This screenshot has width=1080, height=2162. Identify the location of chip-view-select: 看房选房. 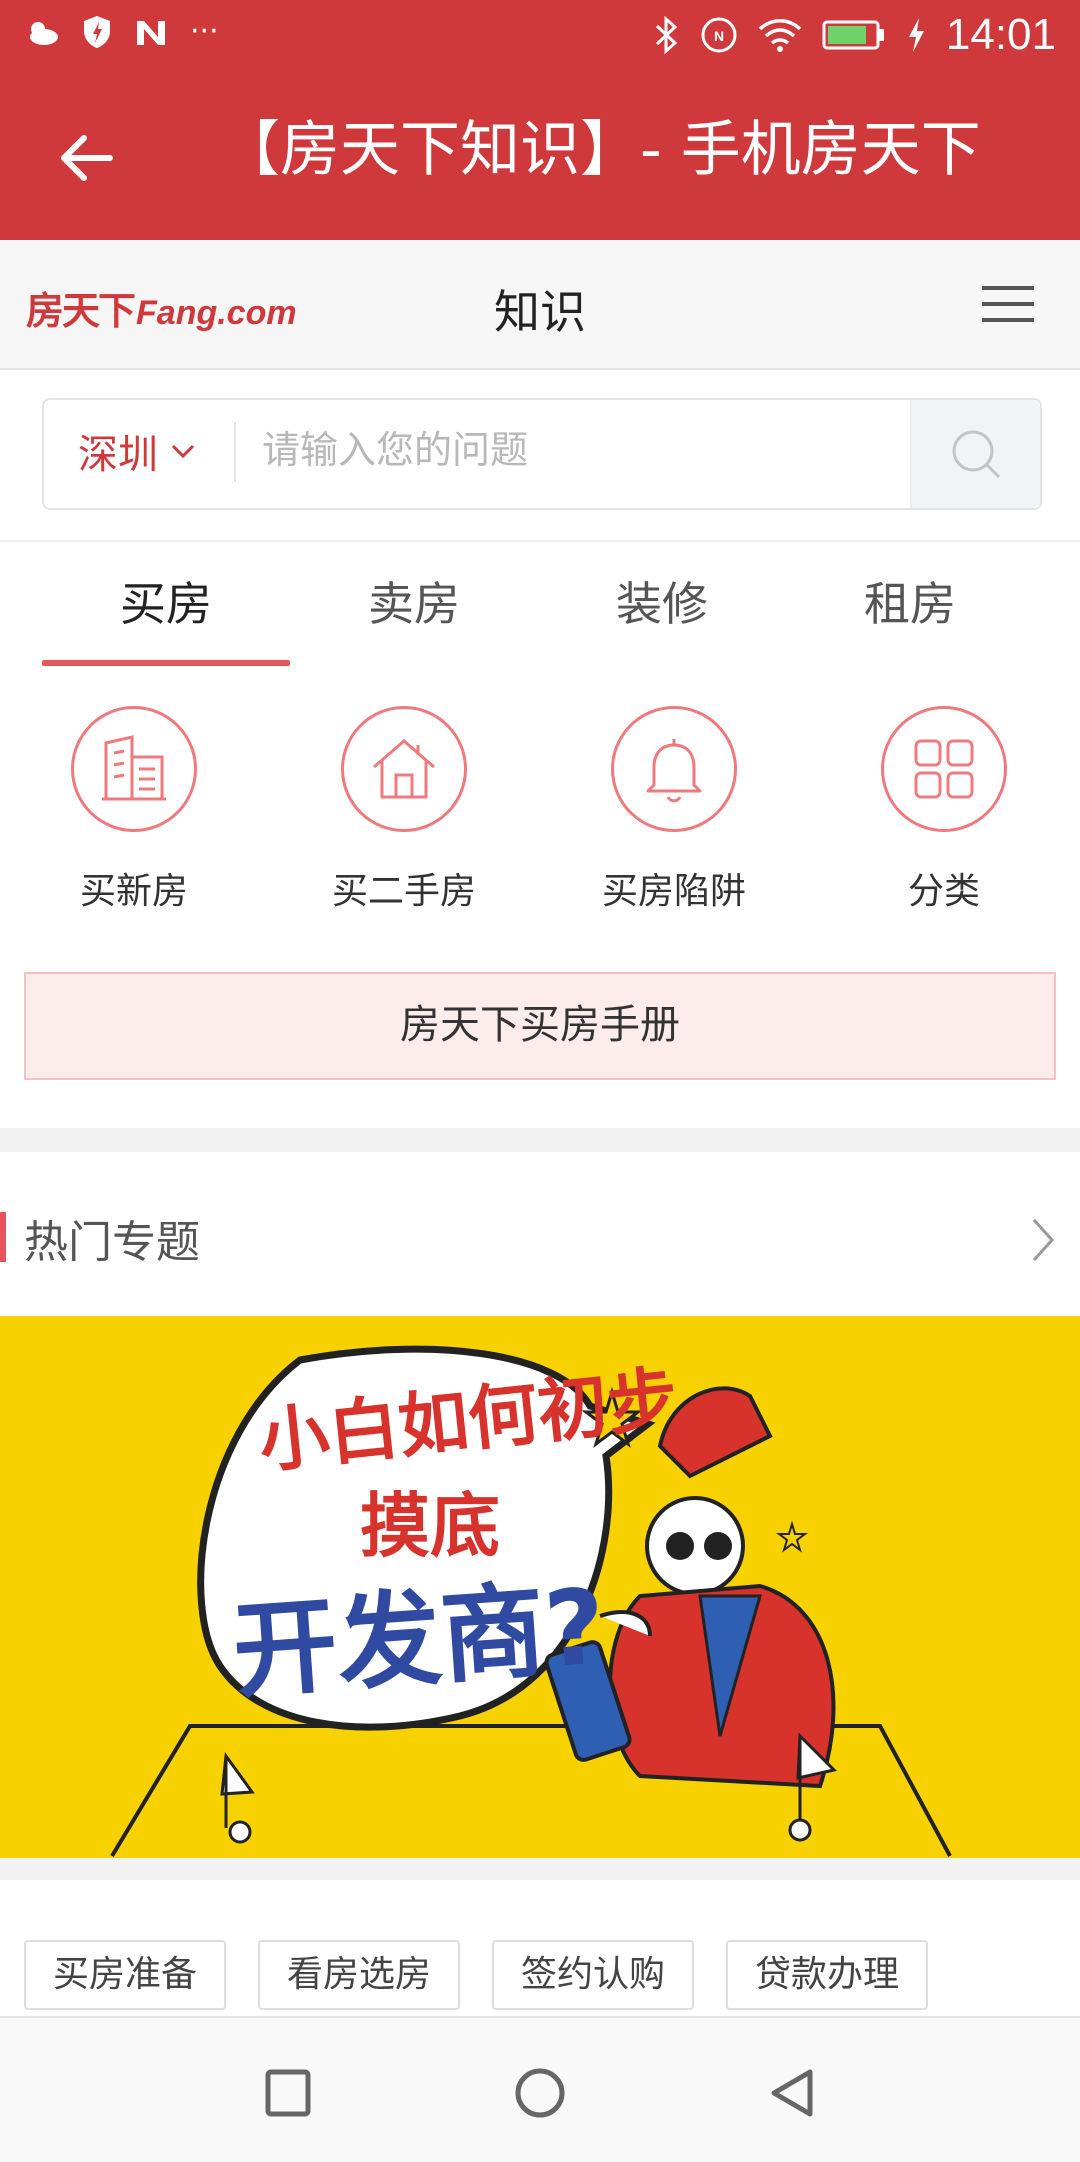
(359, 1975).